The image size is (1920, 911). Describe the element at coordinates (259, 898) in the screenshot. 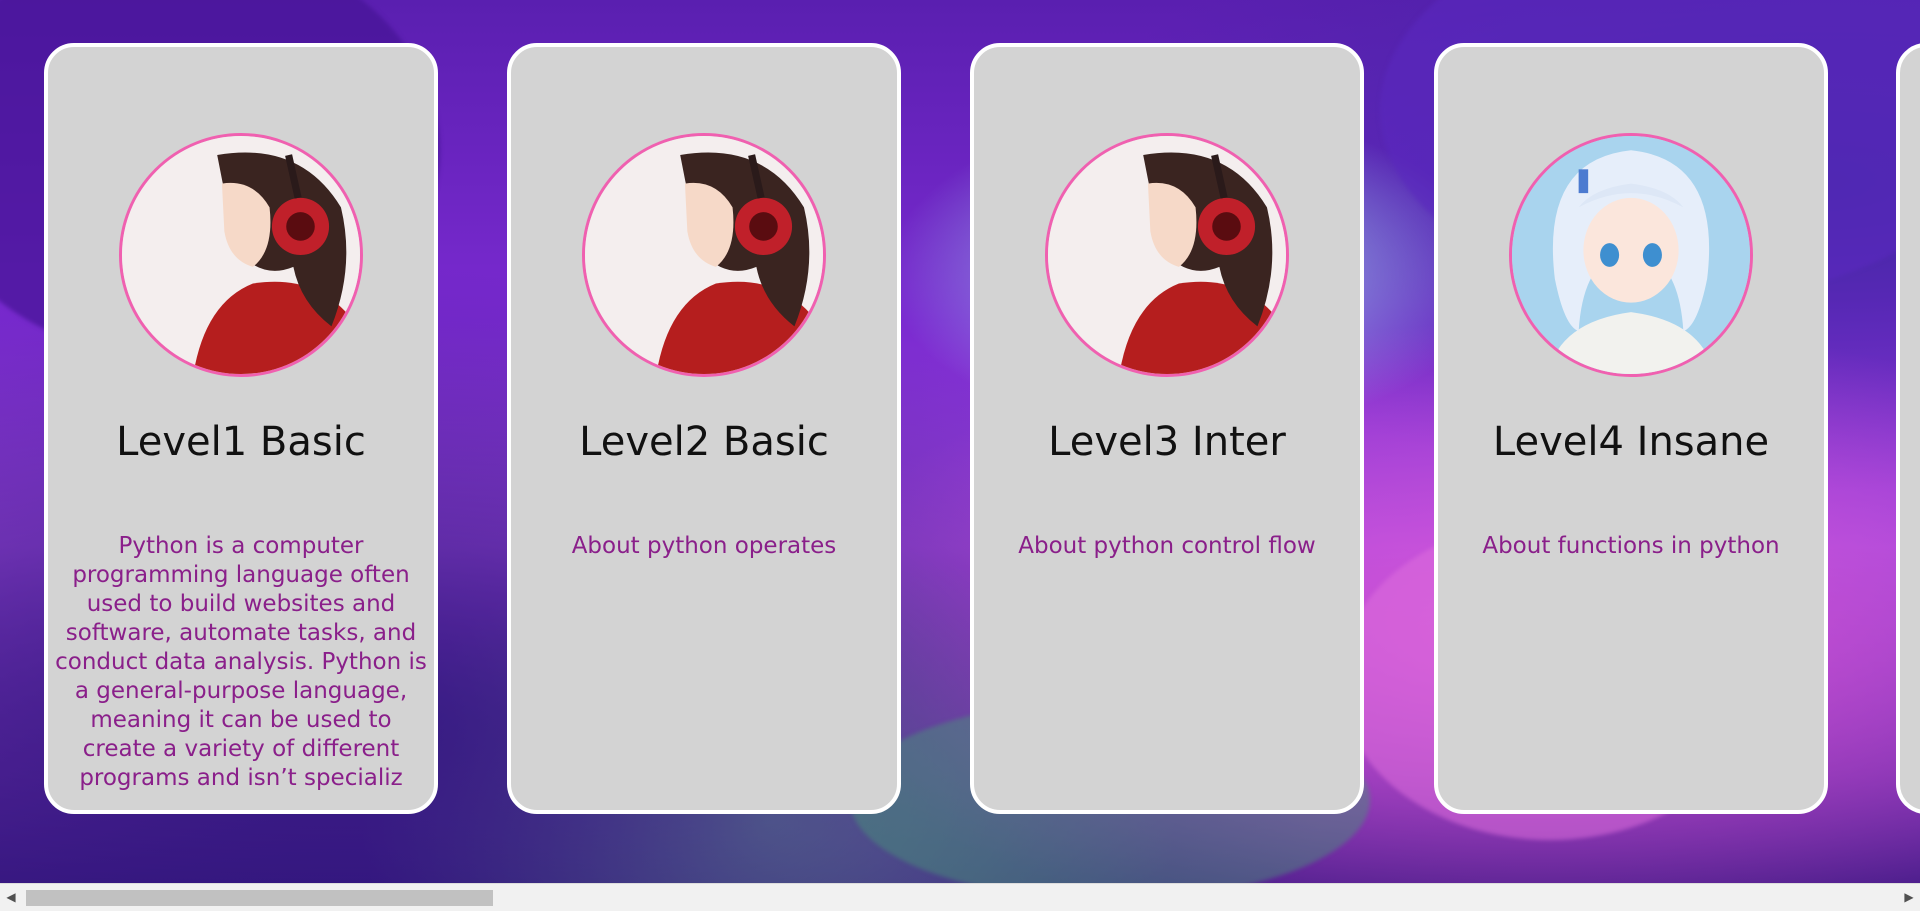

I see `scrollbar-thumb` at that location.